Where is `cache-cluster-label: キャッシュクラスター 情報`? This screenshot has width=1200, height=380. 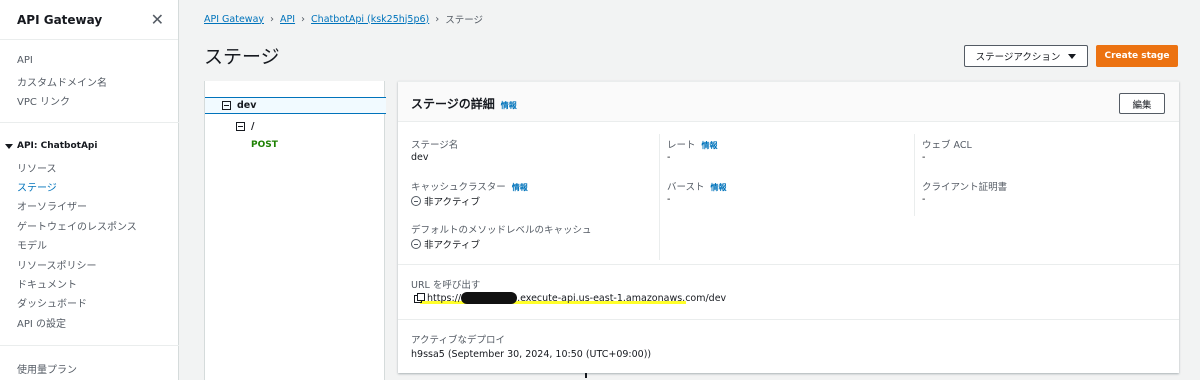
cache-cluster-label: キャッシュクラスター 情報 is located at coordinates (469, 186).